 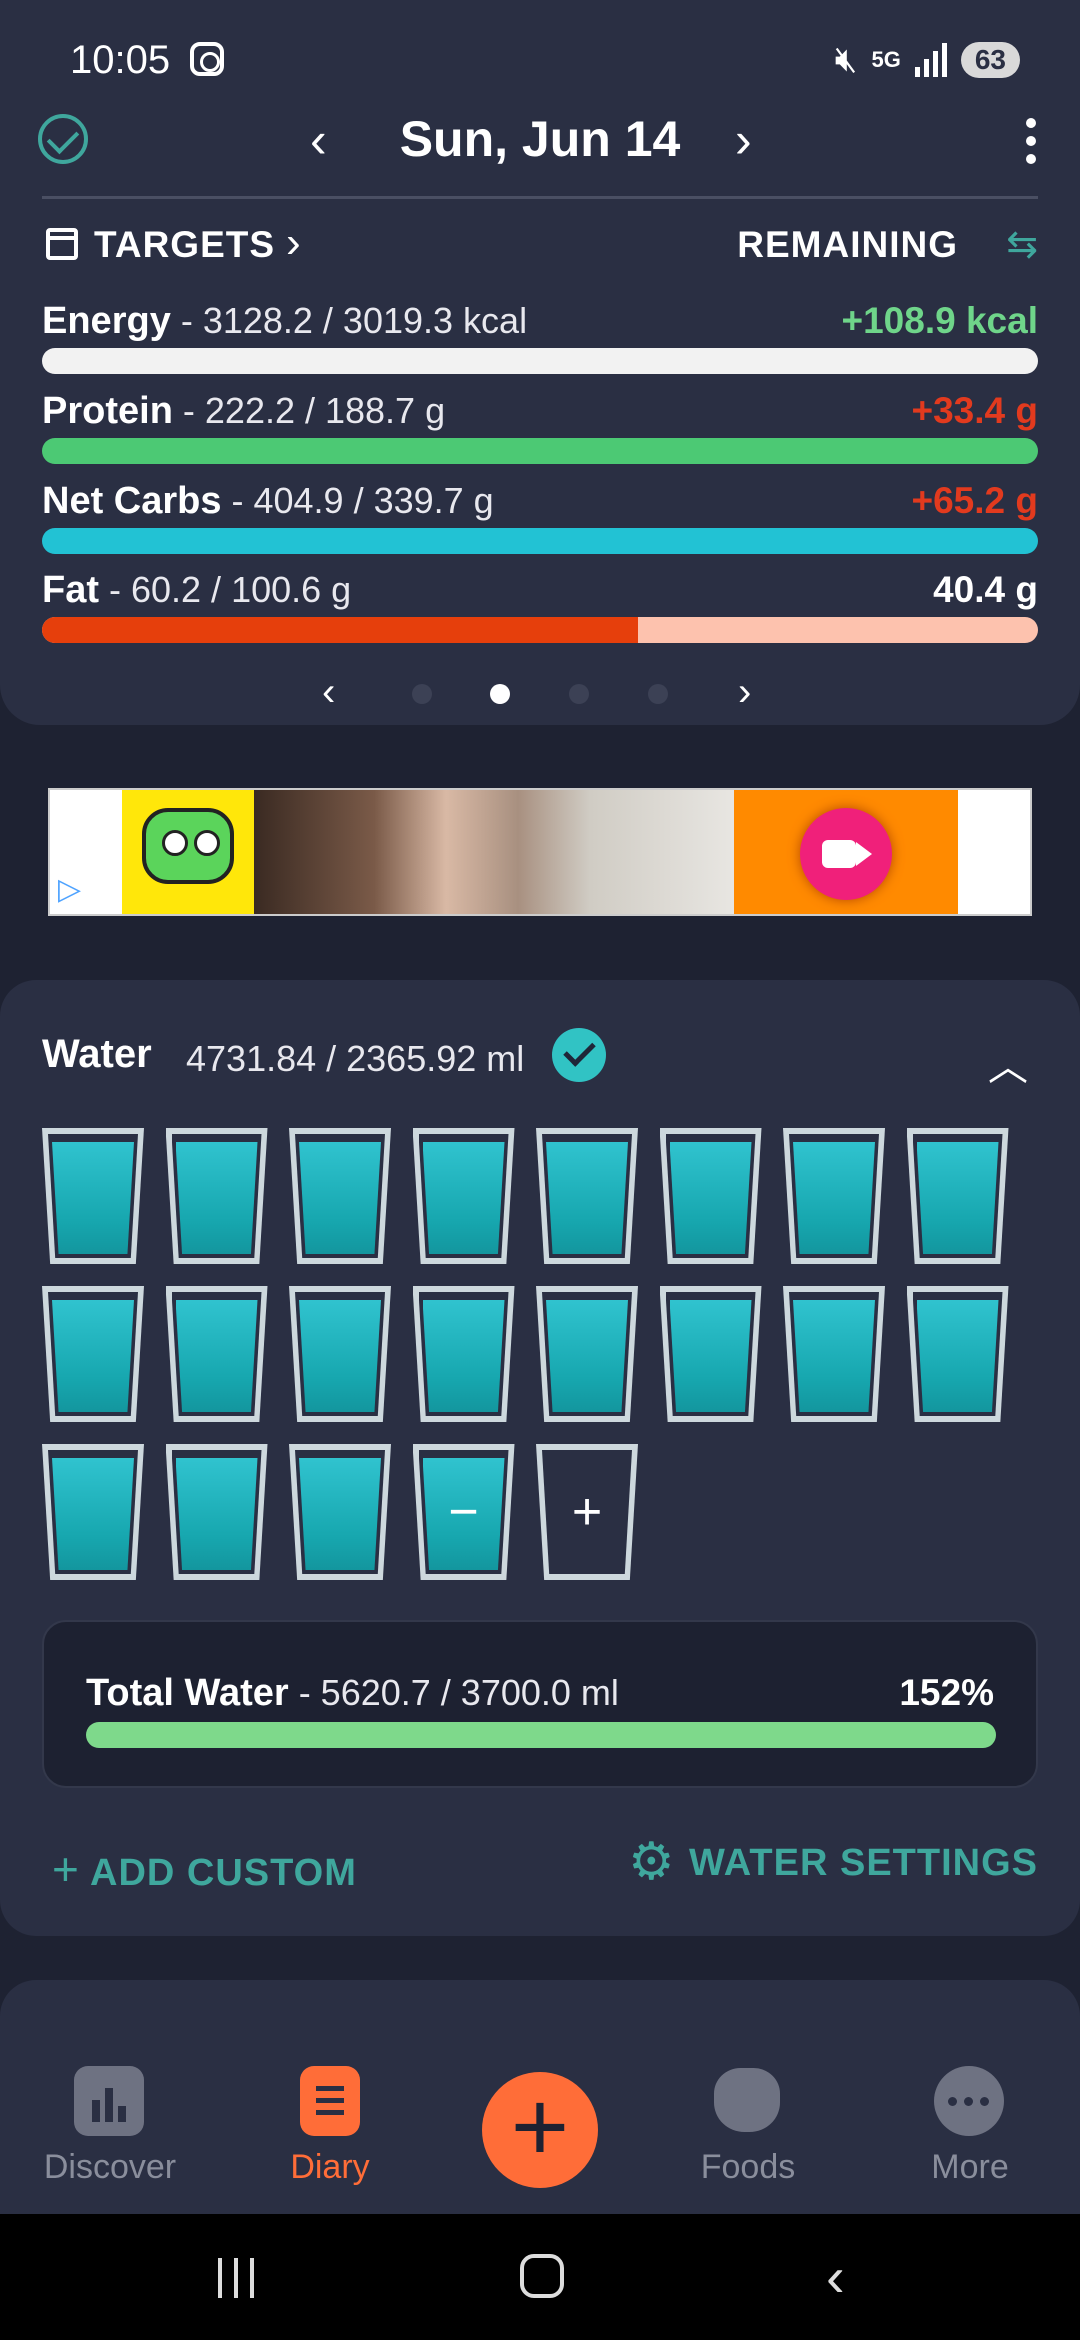 I want to click on add-custom-button: + ADD CUSTOM, so click(x=204, y=1869).